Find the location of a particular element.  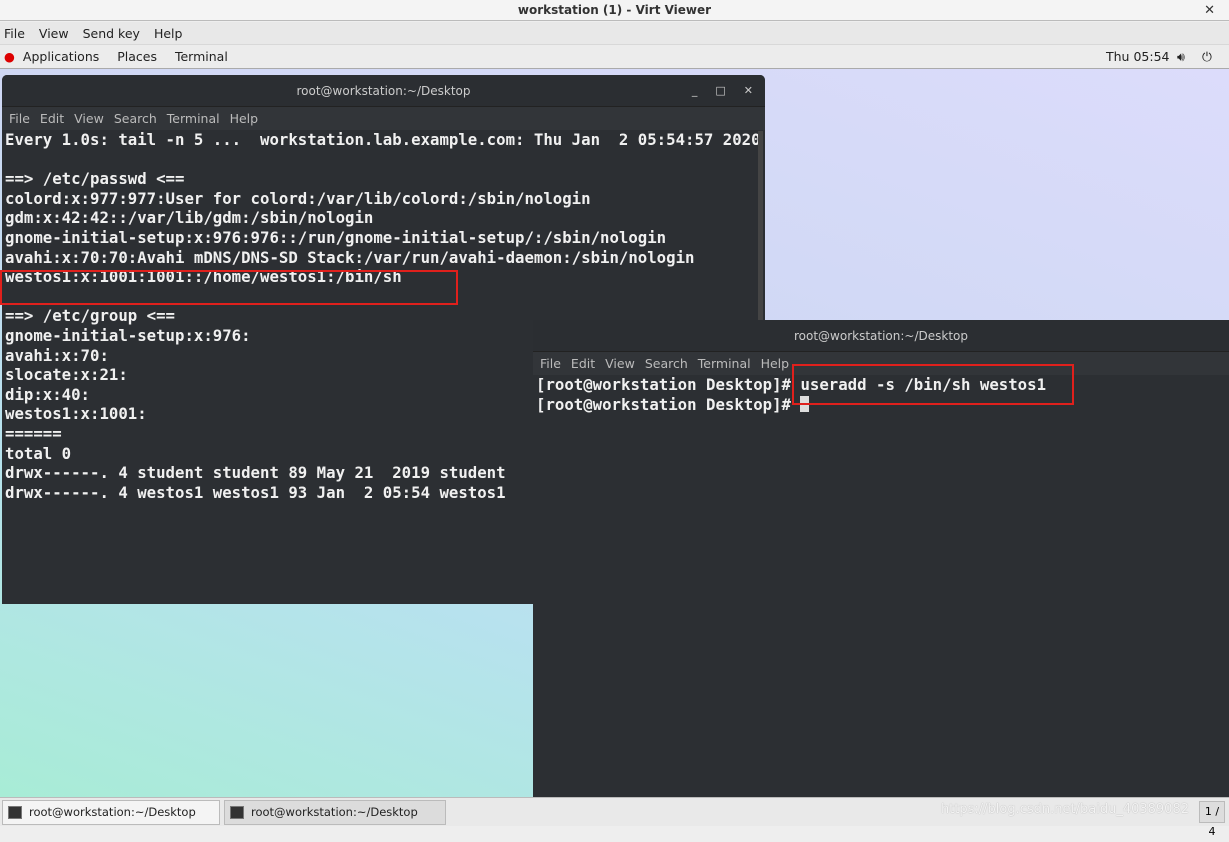

terminal-titlebar: root@workstation:~/Desktop _ □ ✕ is located at coordinates (383, 91).